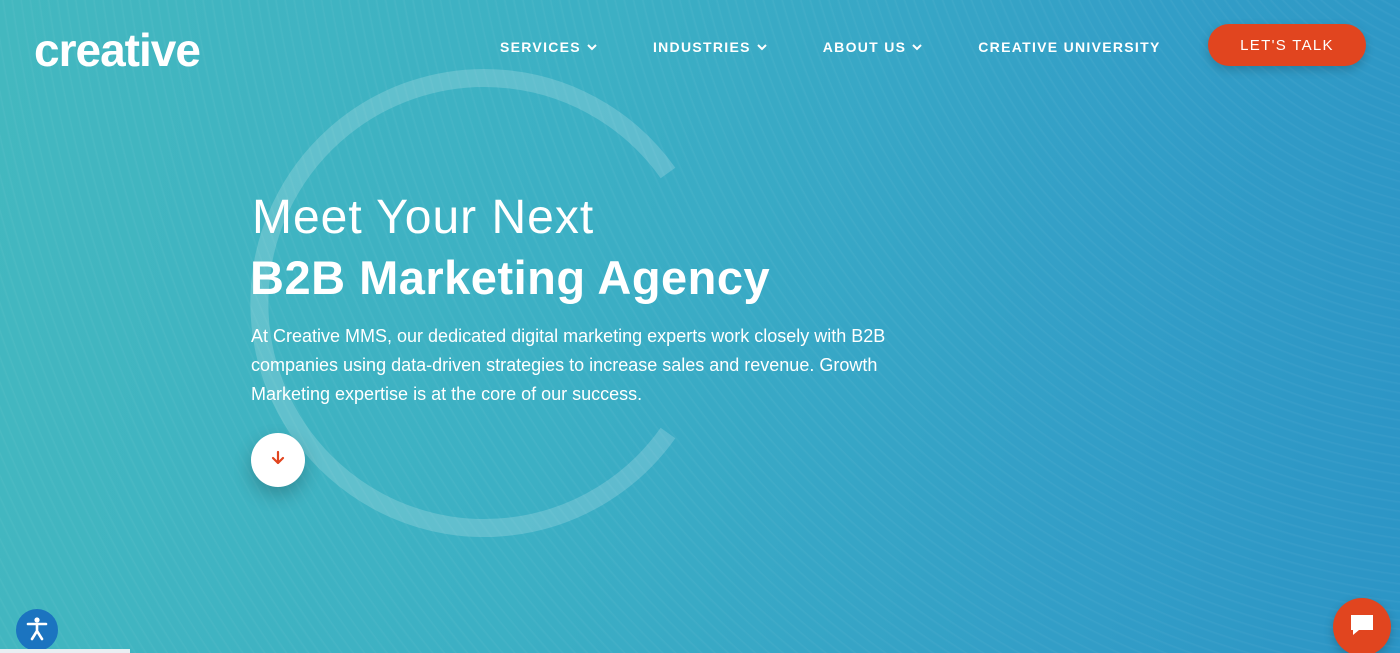  Describe the element at coordinates (117, 49) in the screenshot. I see `svg-text: creative` at that location.